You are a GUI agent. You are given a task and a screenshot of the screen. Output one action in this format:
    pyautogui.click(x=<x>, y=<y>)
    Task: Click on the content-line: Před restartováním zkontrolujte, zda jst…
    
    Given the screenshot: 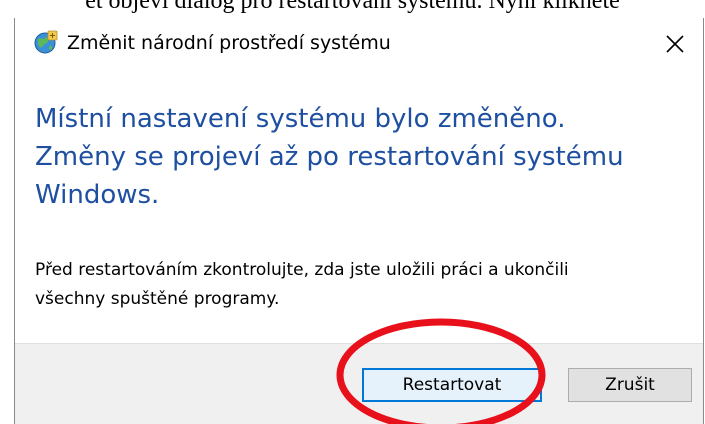 What is the action you would take?
    pyautogui.click(x=302, y=270)
    